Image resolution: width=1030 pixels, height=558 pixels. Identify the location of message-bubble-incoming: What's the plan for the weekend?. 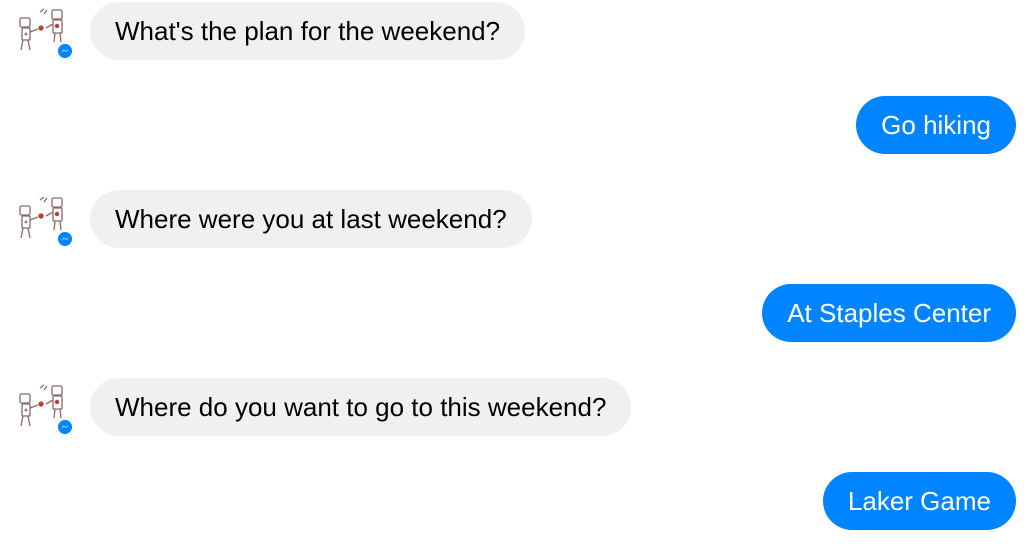
(308, 31).